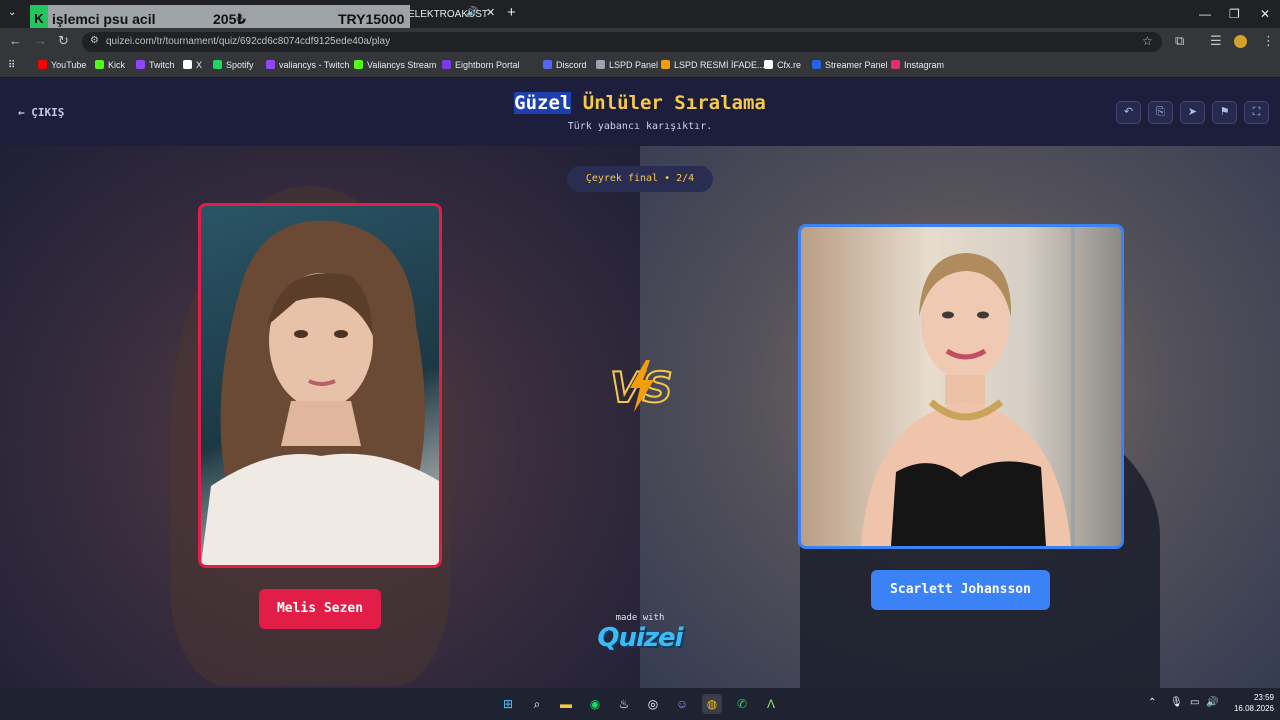 The height and width of the screenshot is (720, 1280). Describe the element at coordinates (508, 704) in the screenshot. I see `start-icon: ⊞` at that location.